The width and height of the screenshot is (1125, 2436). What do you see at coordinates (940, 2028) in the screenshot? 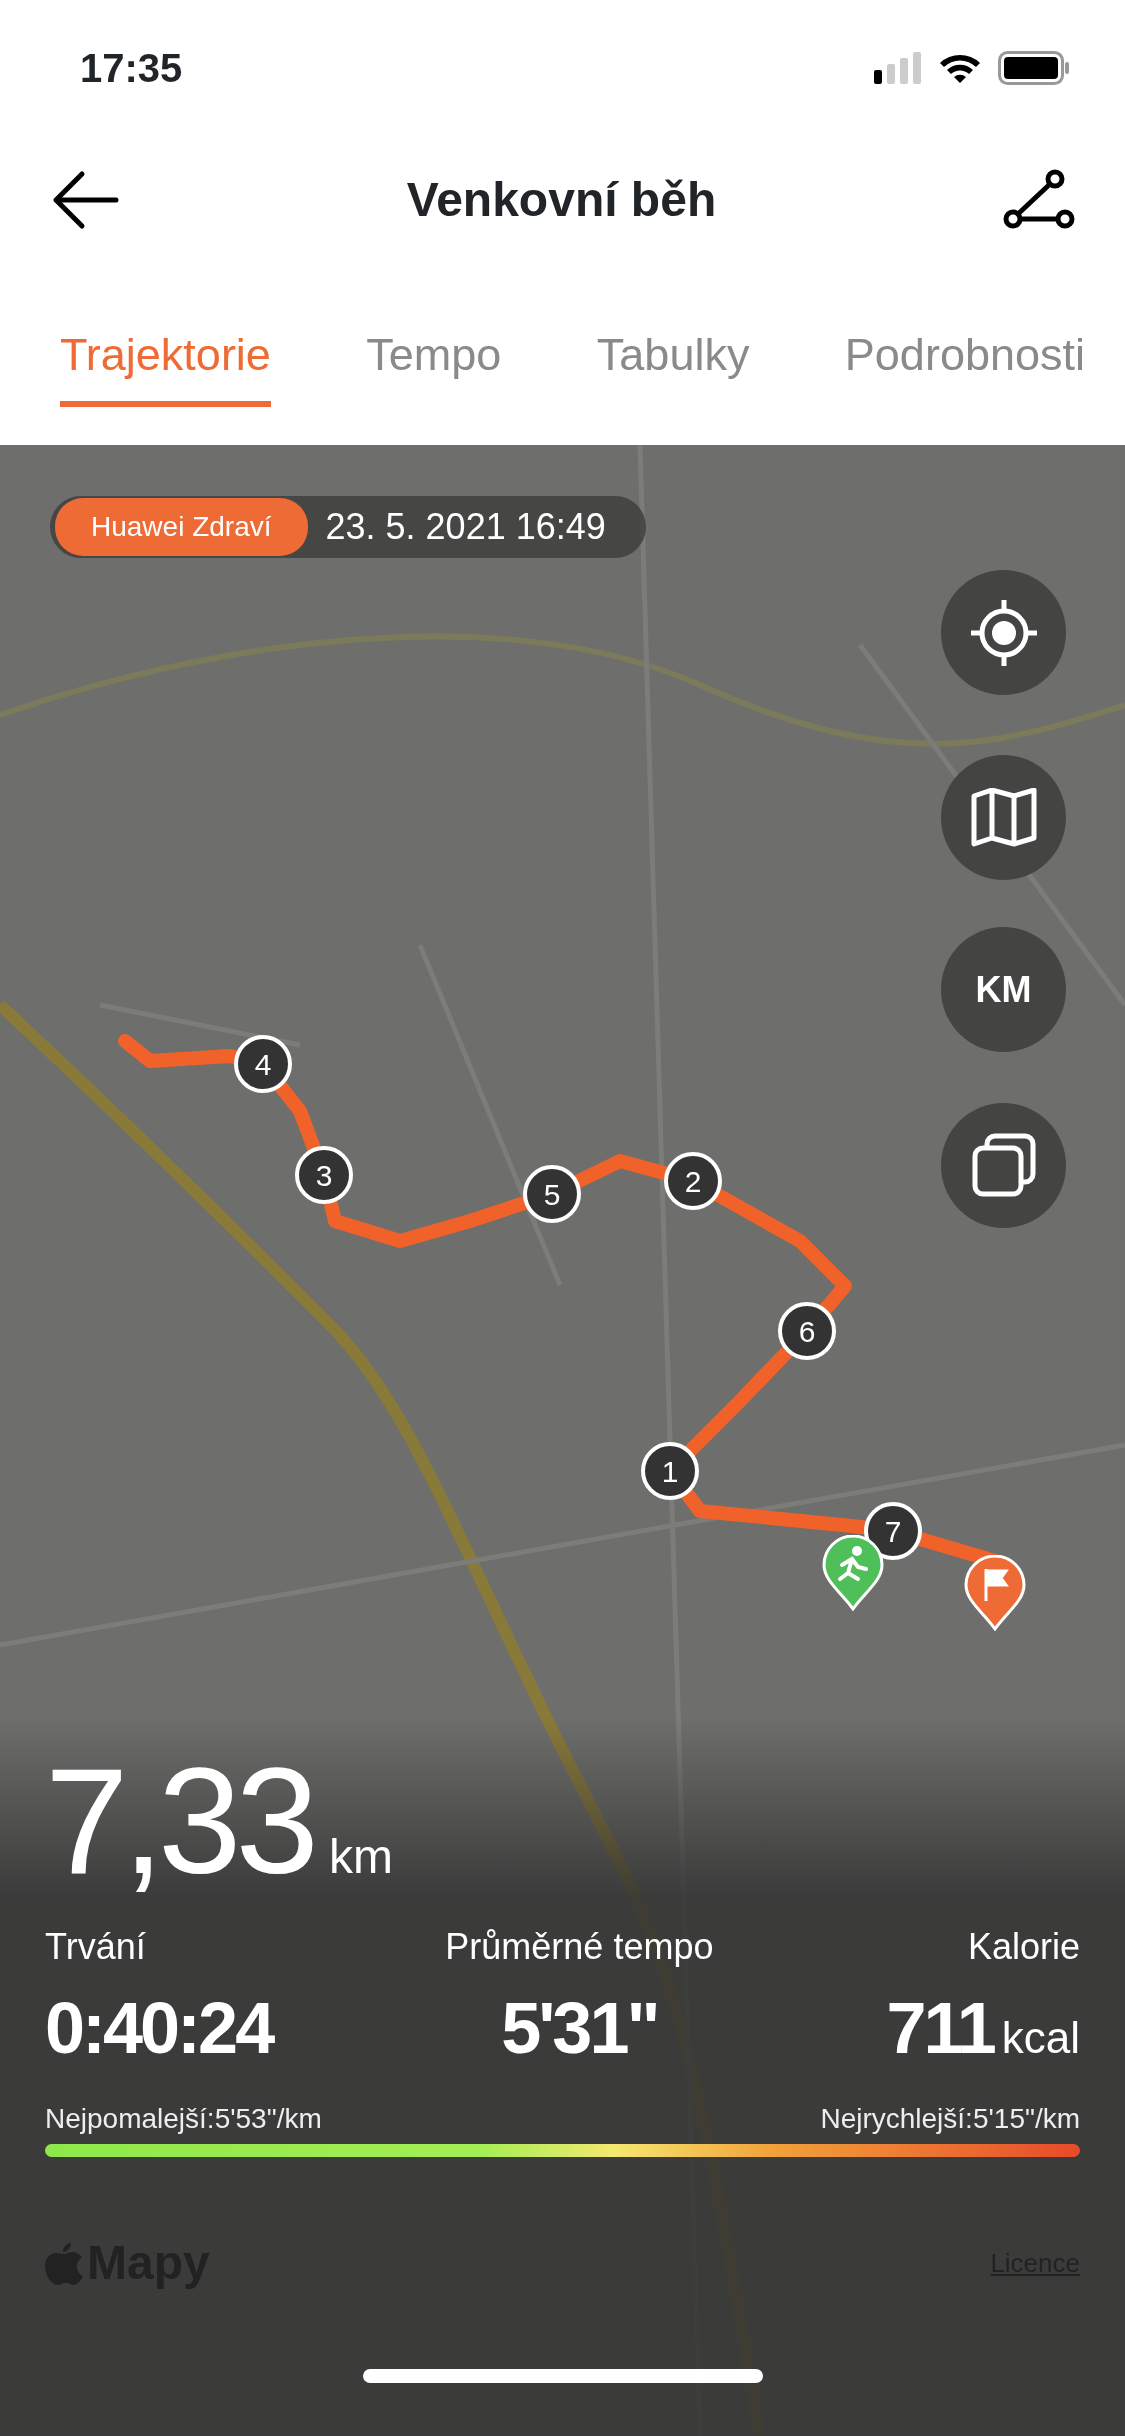
I see `stat-value: 711` at bounding box center [940, 2028].